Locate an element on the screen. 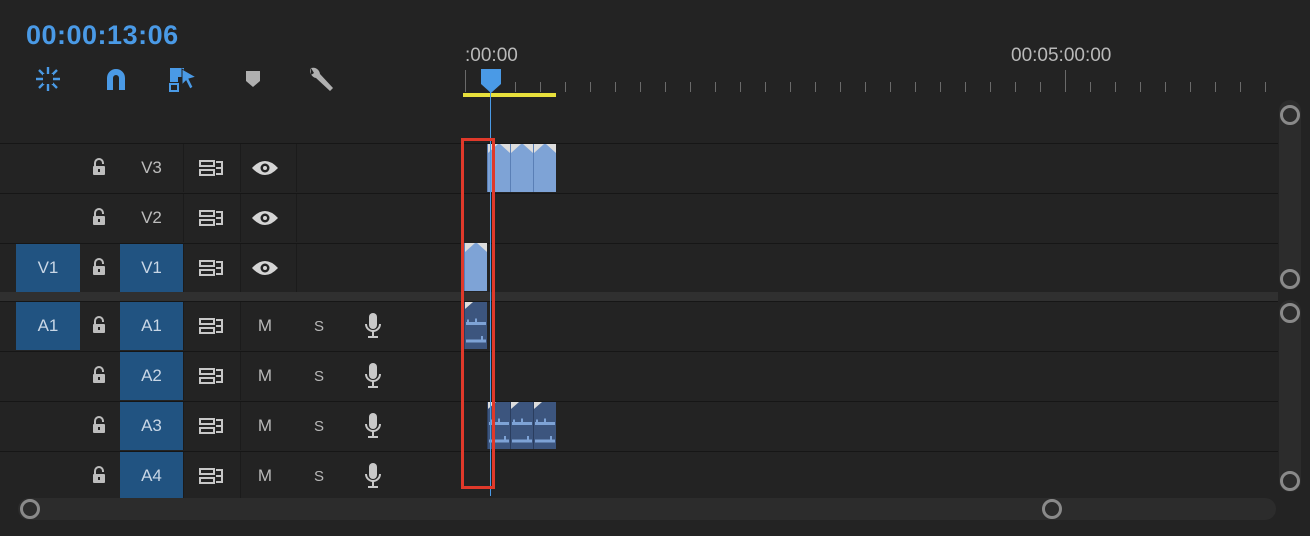 The image size is (1310, 536). track-target-a1: A1 is located at coordinates (151, 326).